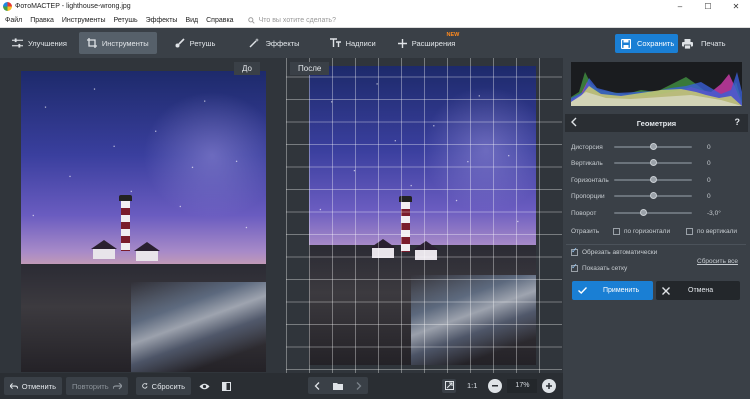  Describe the element at coordinates (666, 290) in the screenshot. I see `close-icon` at that location.